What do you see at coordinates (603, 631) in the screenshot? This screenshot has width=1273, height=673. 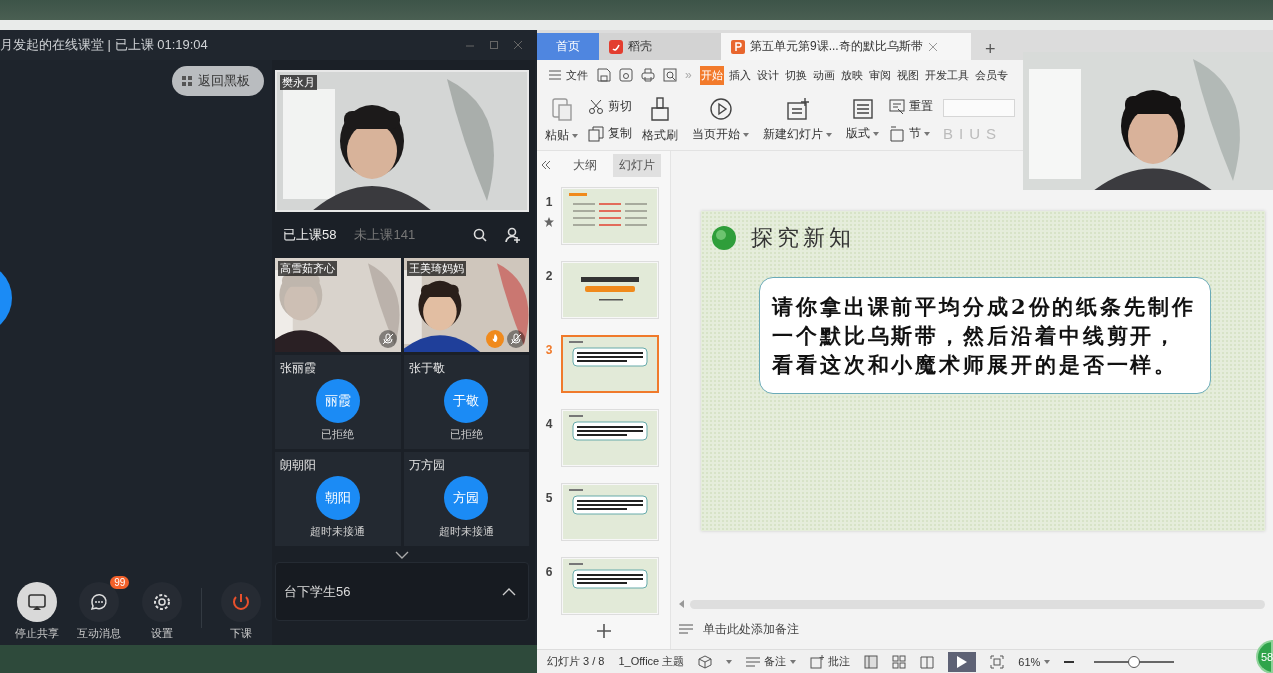 I see `add-slide-icon` at bounding box center [603, 631].